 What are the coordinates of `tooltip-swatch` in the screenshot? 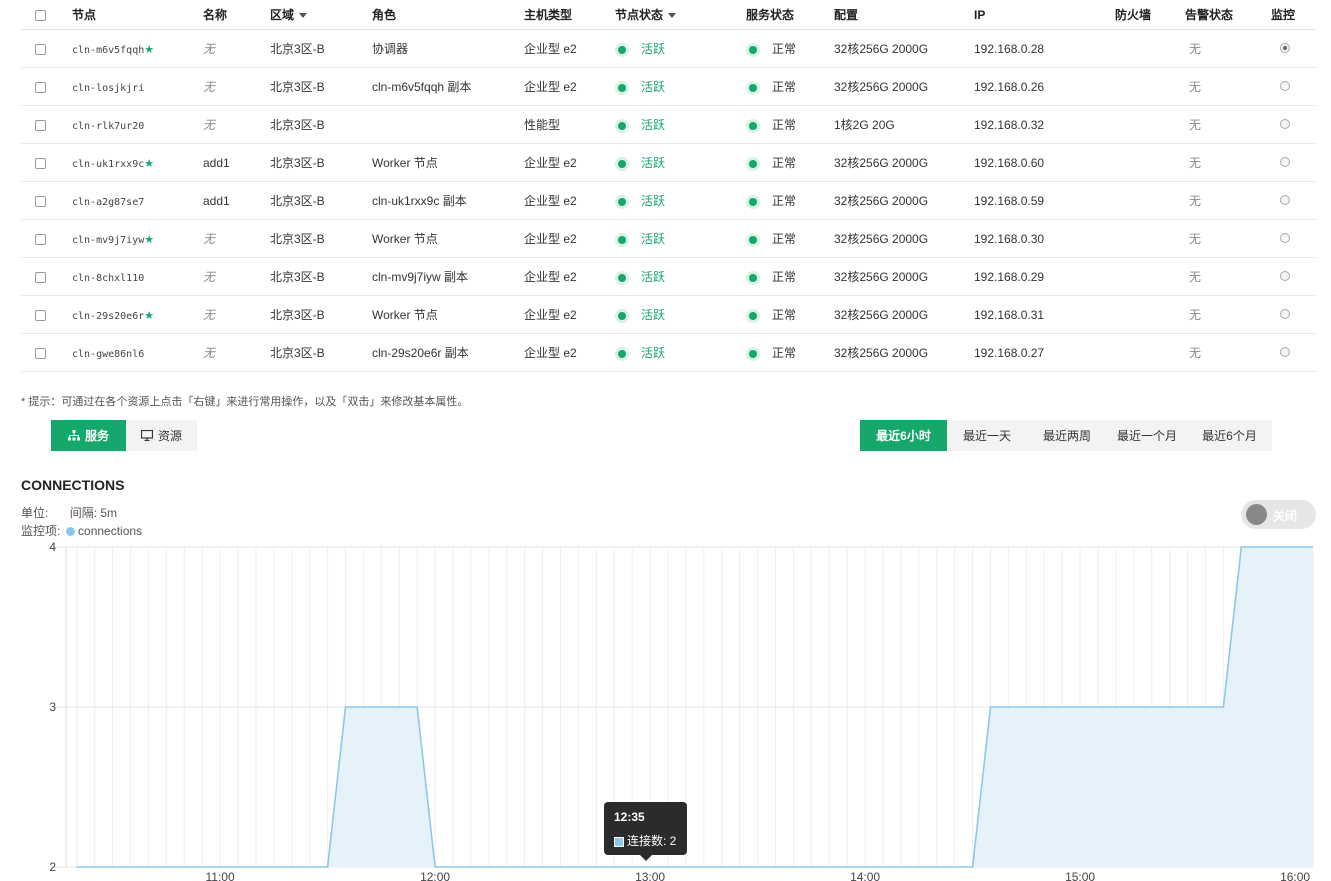 It's located at (619, 841).